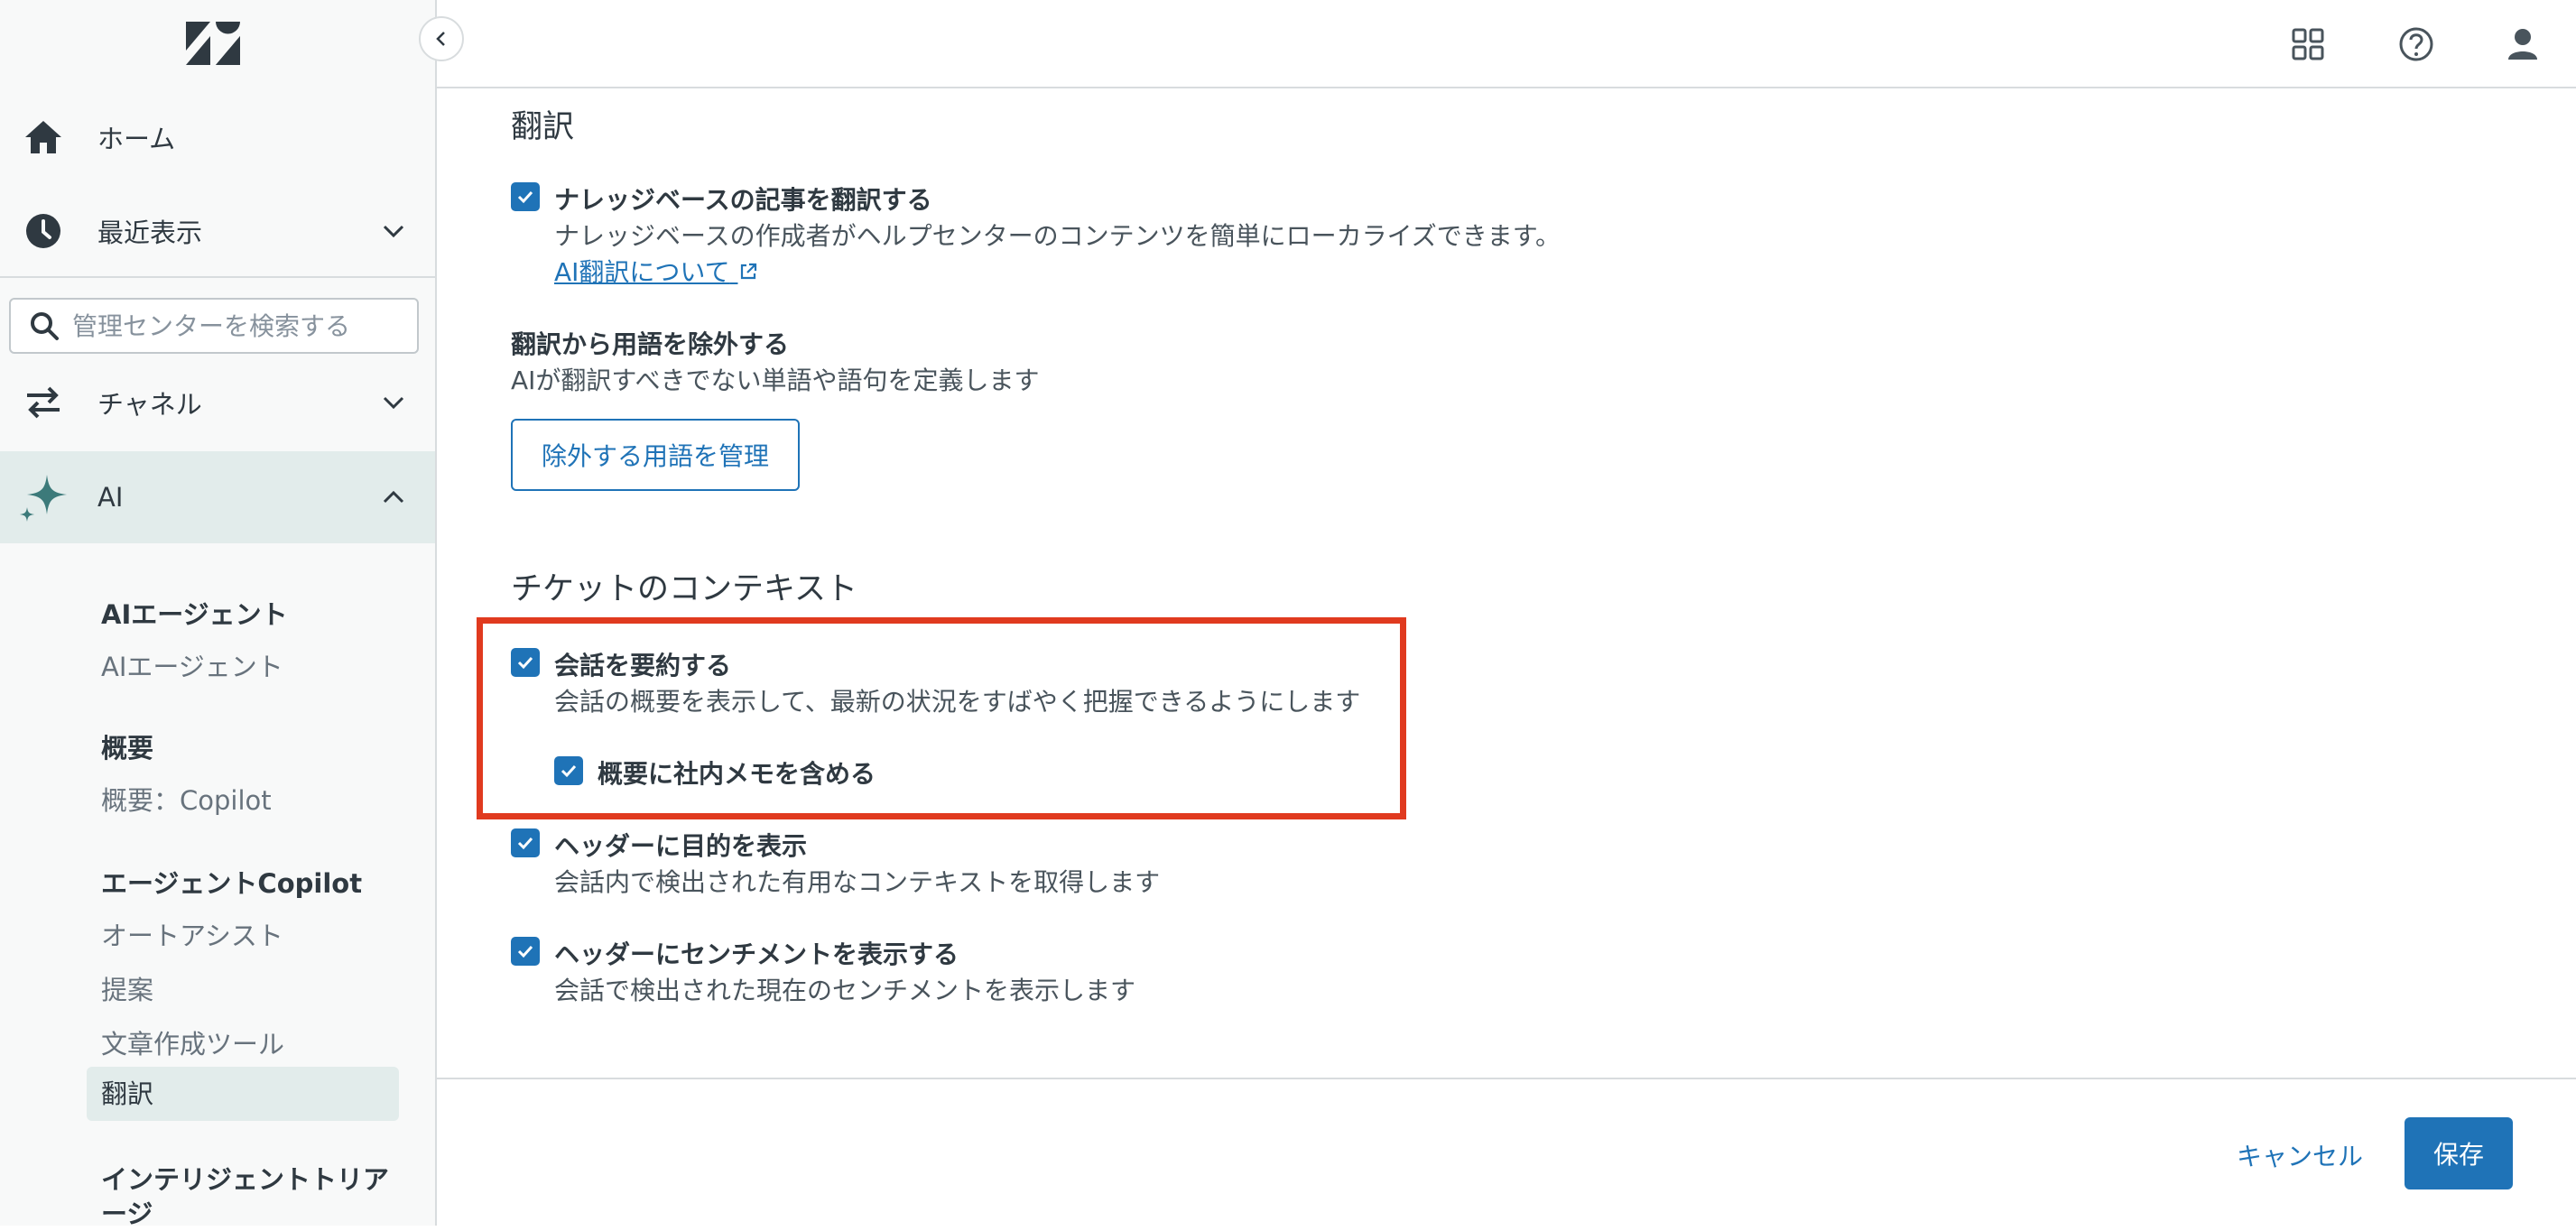 The height and width of the screenshot is (1231, 2576). I want to click on home-icon, so click(43, 137).